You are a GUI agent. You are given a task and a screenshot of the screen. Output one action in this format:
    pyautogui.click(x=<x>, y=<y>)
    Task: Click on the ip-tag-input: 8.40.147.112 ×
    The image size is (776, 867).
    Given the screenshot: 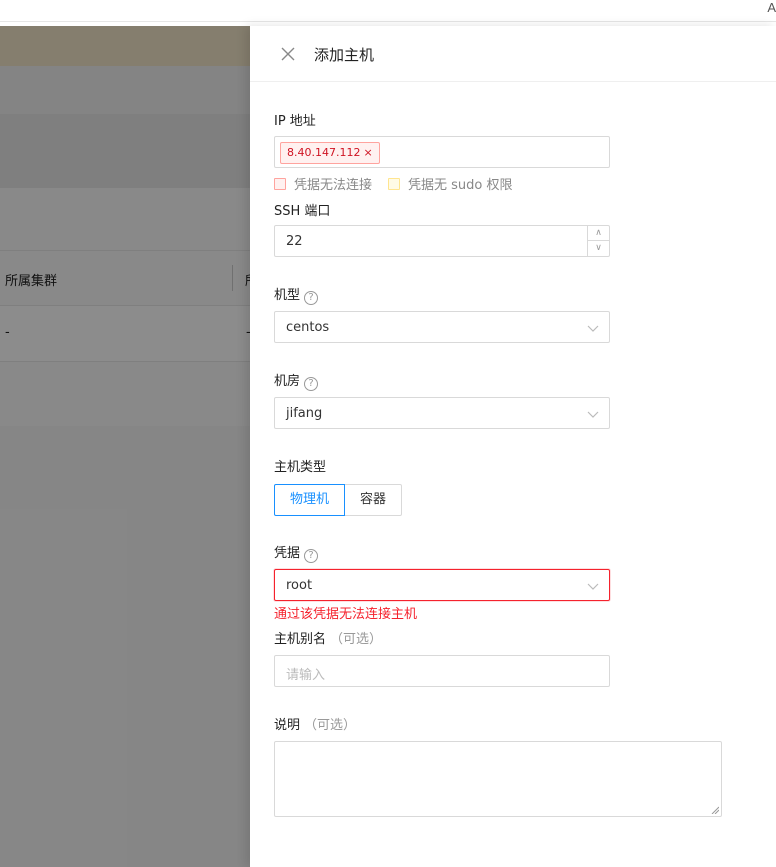 What is the action you would take?
    pyautogui.click(x=442, y=152)
    